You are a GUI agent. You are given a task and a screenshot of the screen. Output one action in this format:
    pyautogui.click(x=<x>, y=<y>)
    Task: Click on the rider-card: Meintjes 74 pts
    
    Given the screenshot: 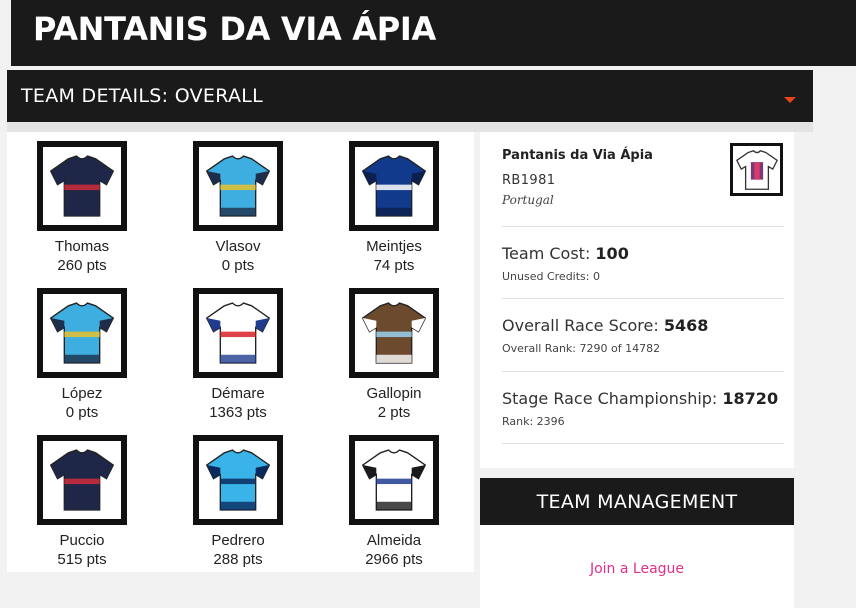 What is the action you would take?
    pyautogui.click(x=394, y=208)
    